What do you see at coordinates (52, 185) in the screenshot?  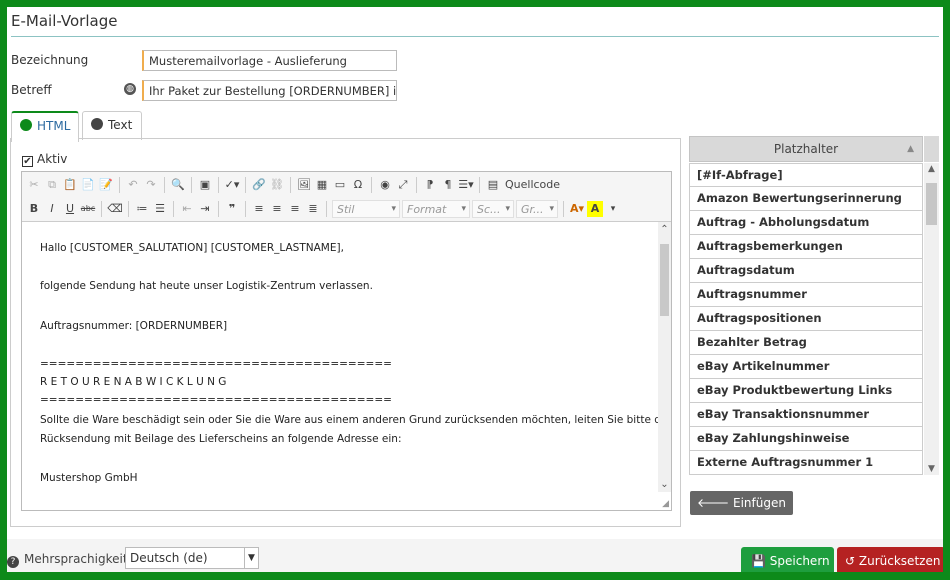 I see `copy-icon: ⧉` at bounding box center [52, 185].